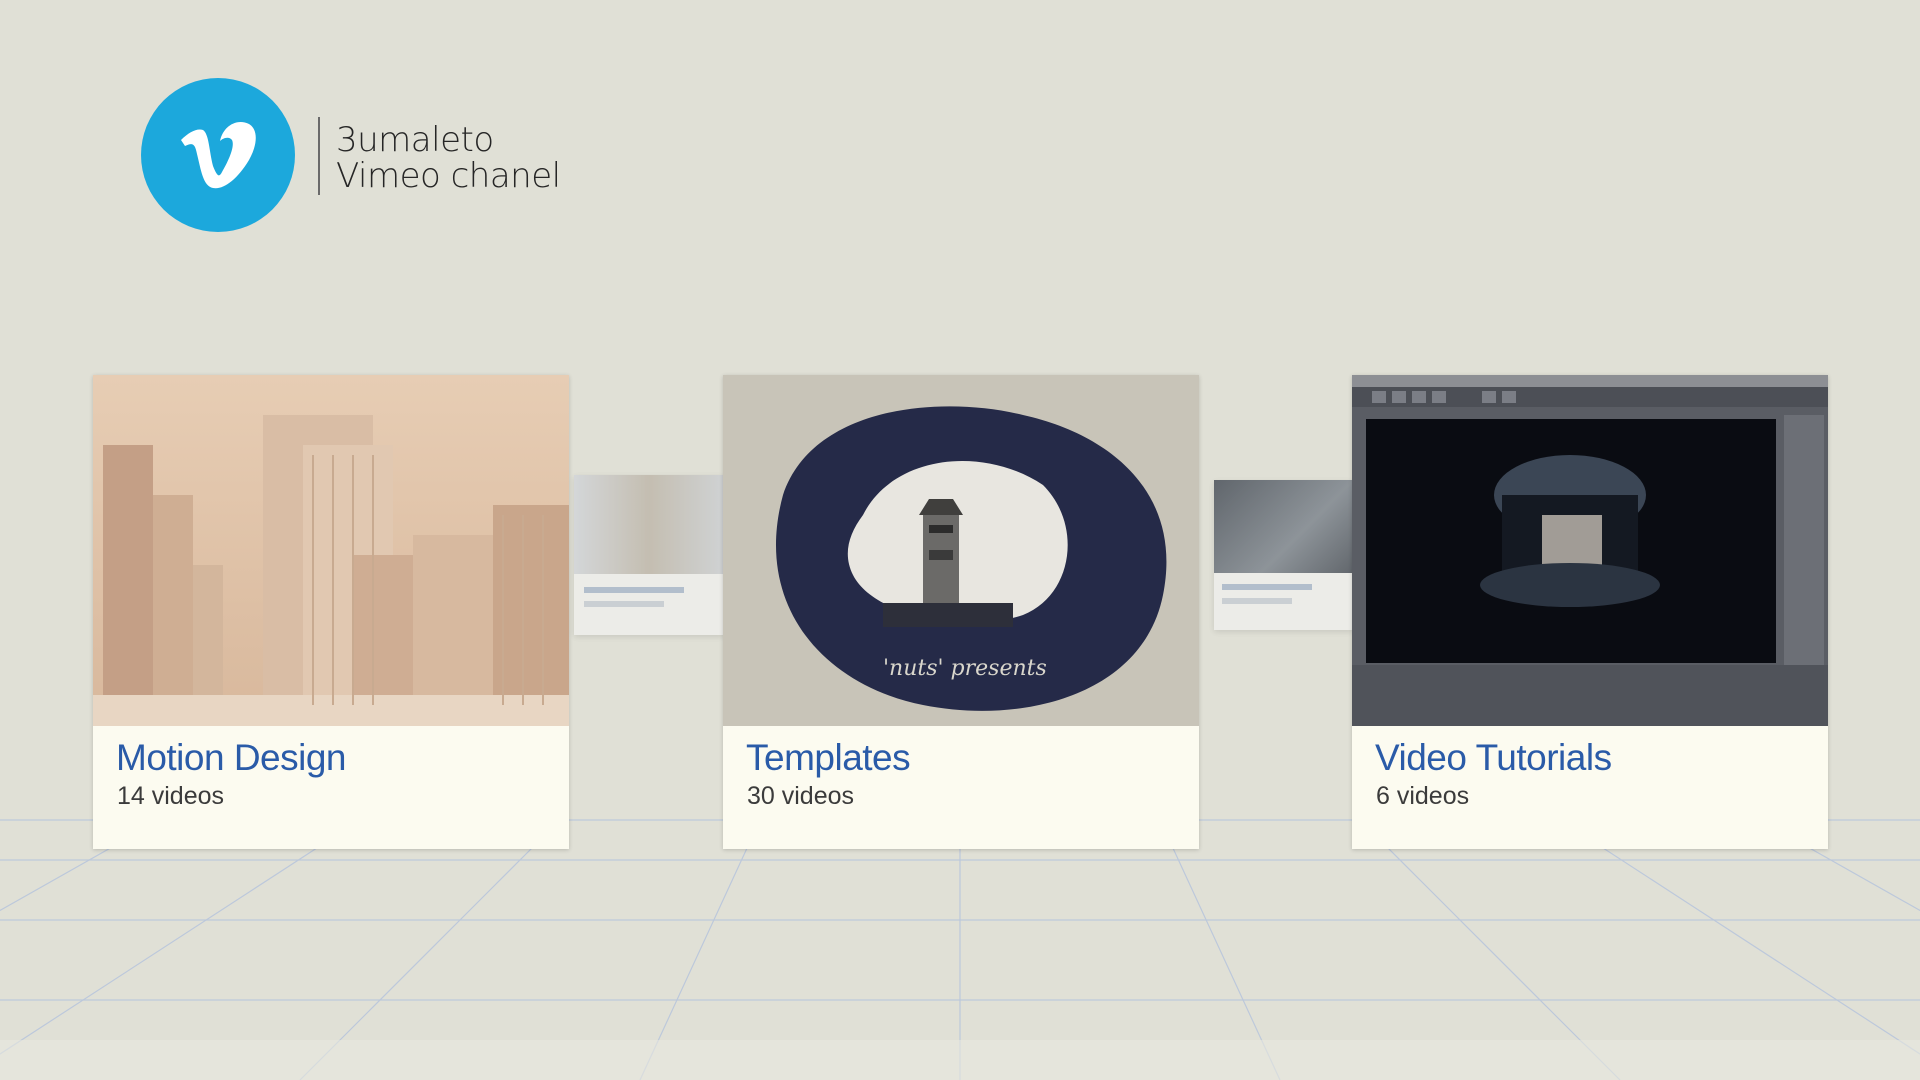  I want to click on 3d-software-thumbnail, so click(1590, 550).